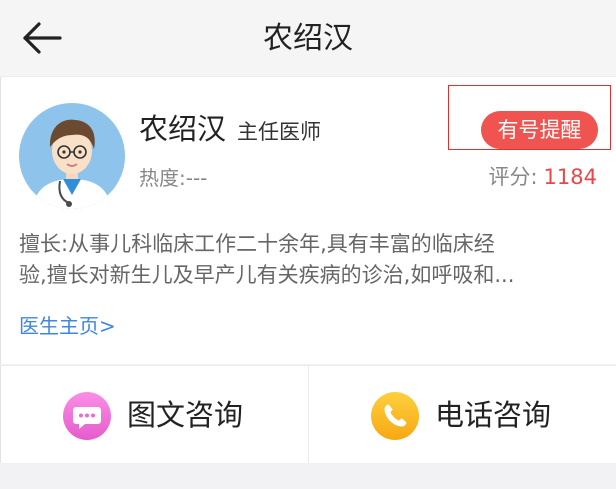 The height and width of the screenshot is (489, 616). Describe the element at coordinates (162, 178) in the screenshot. I see `heat-label: 热度:` at that location.